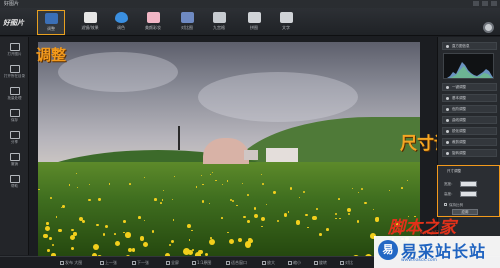 The image size is (500, 268). Describe the element at coordinates (14, 91) in the screenshot. I see `batch-icon` at that location.